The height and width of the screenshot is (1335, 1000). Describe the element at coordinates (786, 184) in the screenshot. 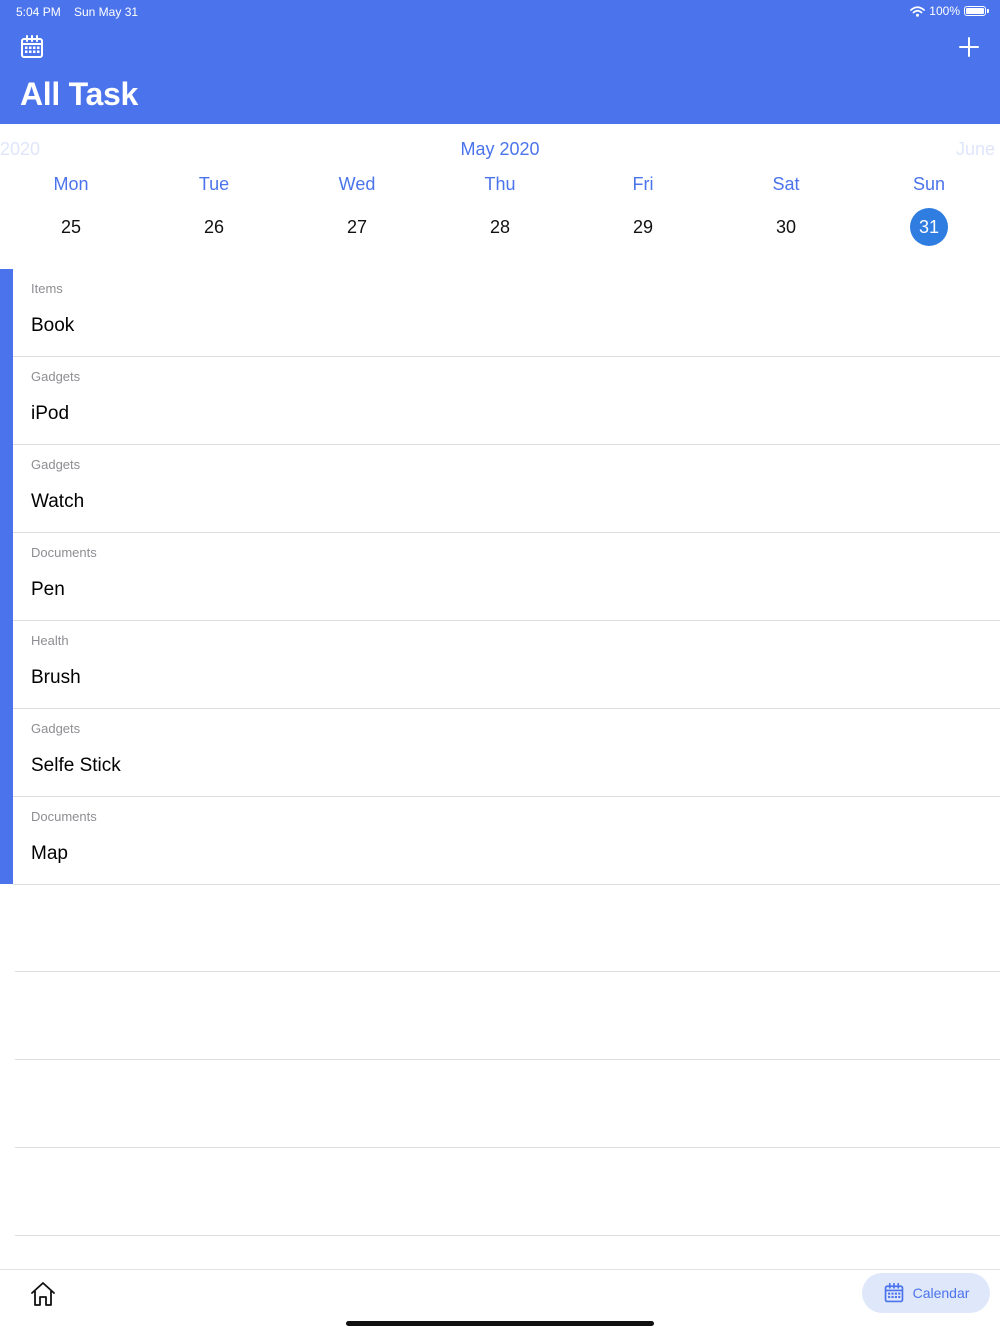

I see `weekday-label: Sat` at that location.